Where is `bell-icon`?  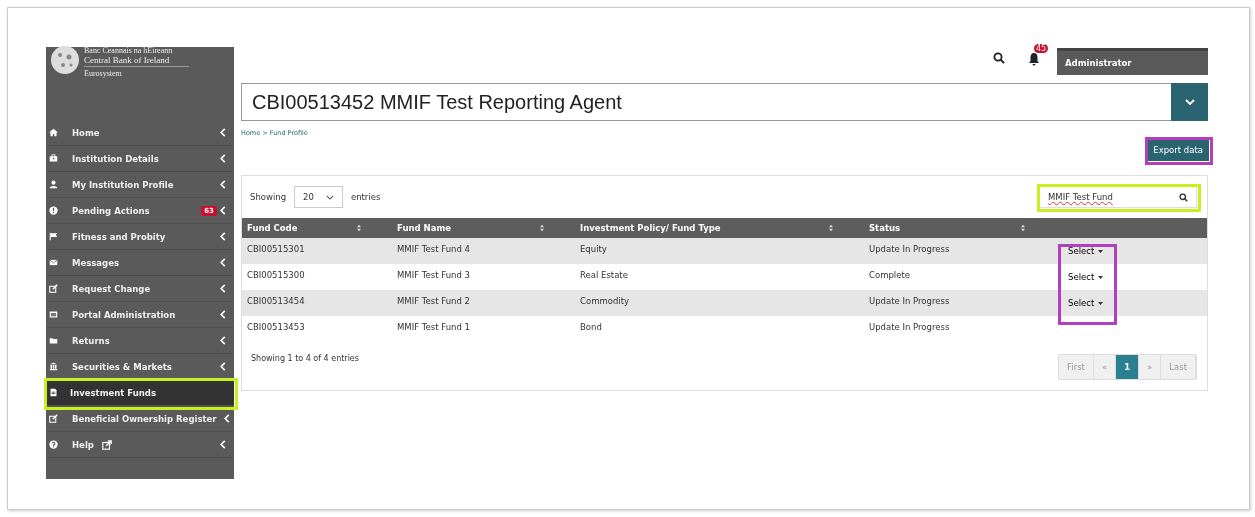
bell-icon is located at coordinates (1034, 59).